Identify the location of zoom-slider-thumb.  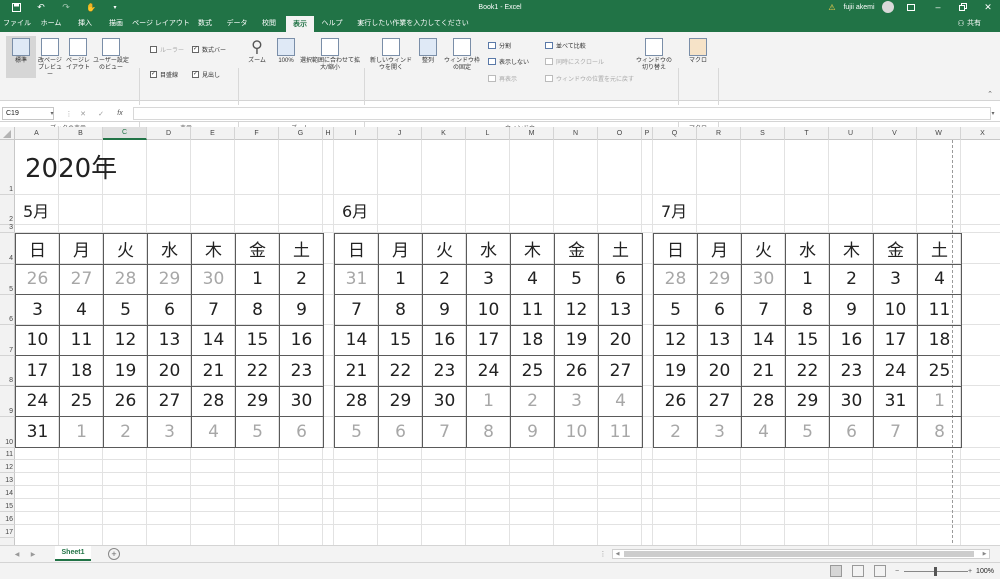
(935, 571).